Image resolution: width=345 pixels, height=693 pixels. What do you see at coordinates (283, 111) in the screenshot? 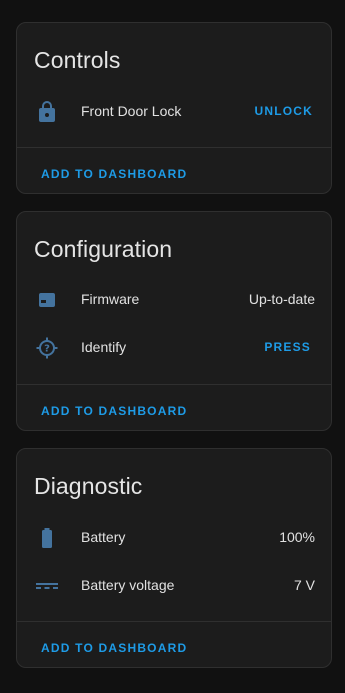
I see `unlock-button: UNLOCK` at bounding box center [283, 111].